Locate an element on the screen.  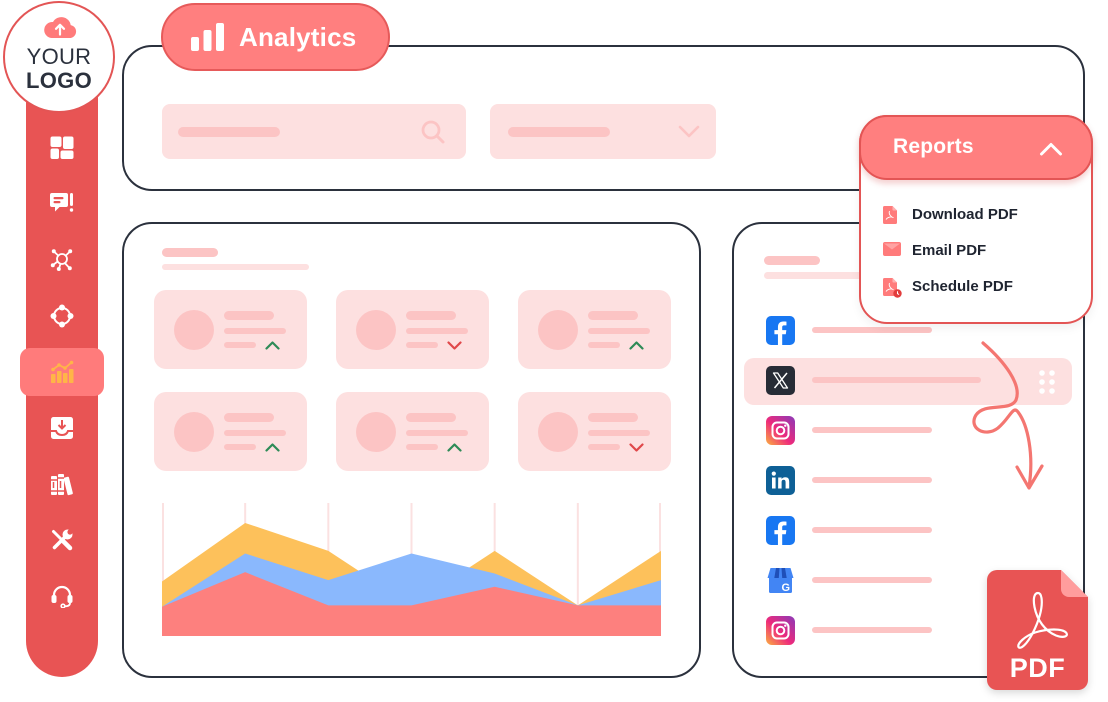
report-item-label: Email PDF is located at coordinates (949, 250).